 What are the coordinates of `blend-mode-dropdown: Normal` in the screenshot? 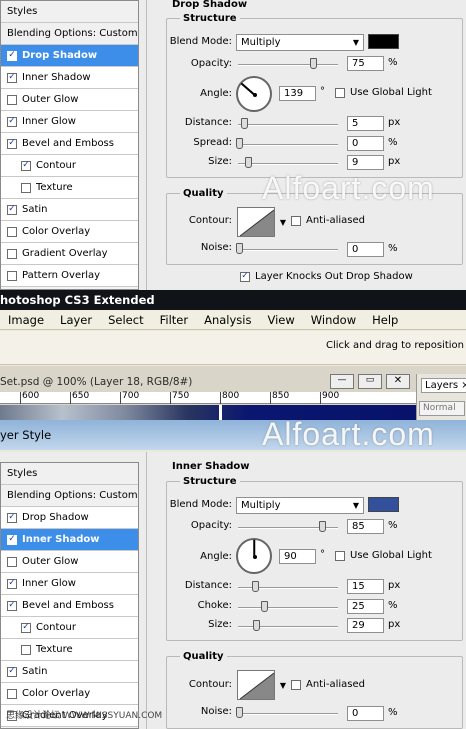 It's located at (442, 408).